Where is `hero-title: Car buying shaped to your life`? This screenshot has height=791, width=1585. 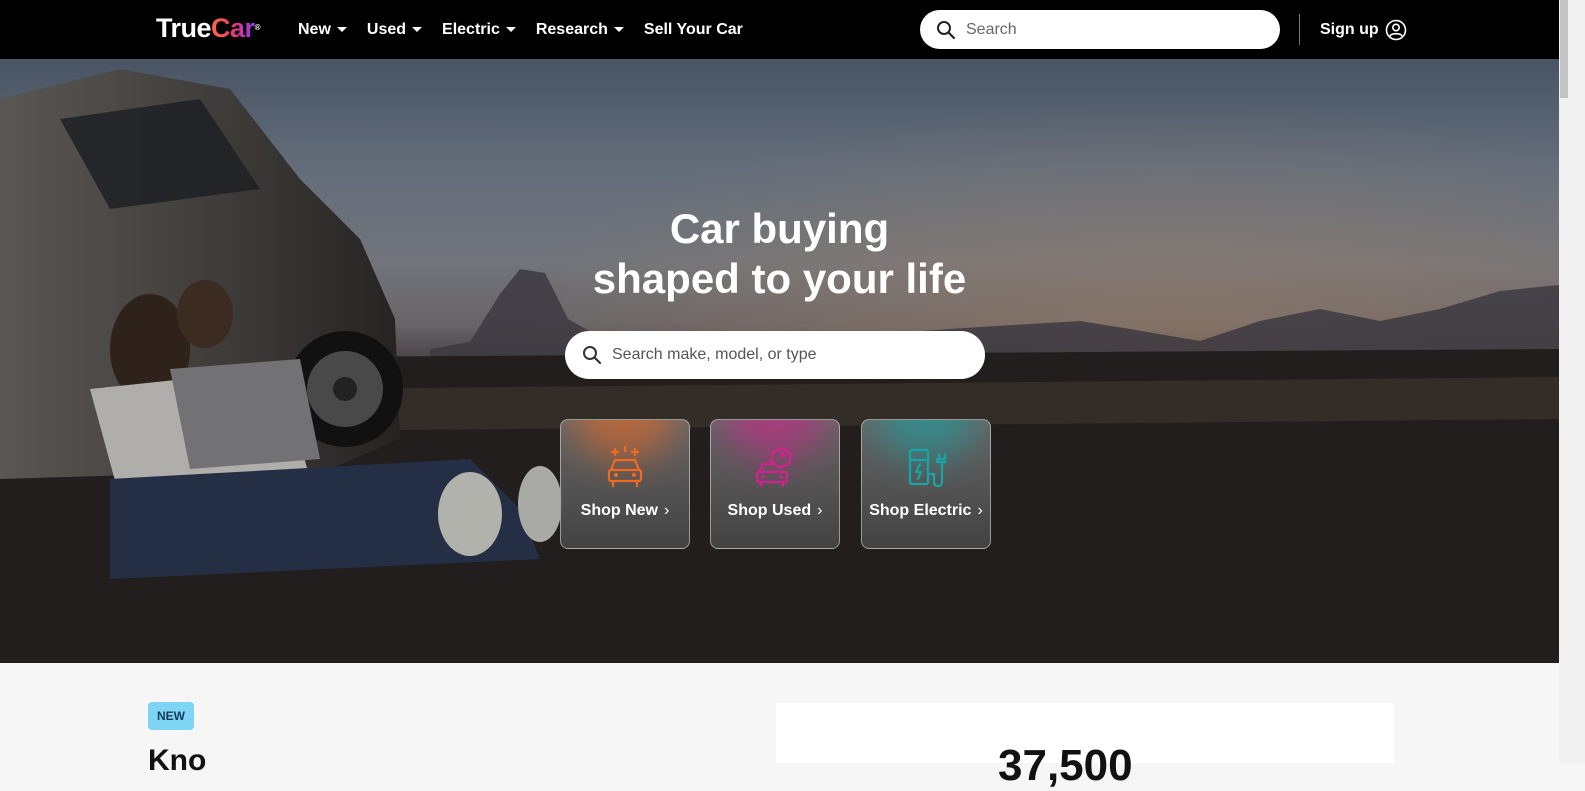
hero-title: Car buying shaped to your life is located at coordinates (779, 254).